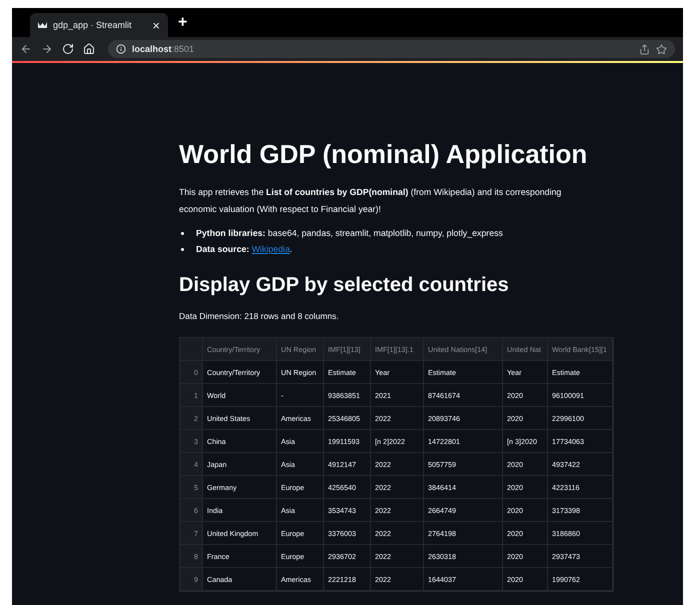 Image resolution: width=688 pixels, height=605 pixels. What do you see at coordinates (121, 49) in the screenshot?
I see `info-icon` at bounding box center [121, 49].